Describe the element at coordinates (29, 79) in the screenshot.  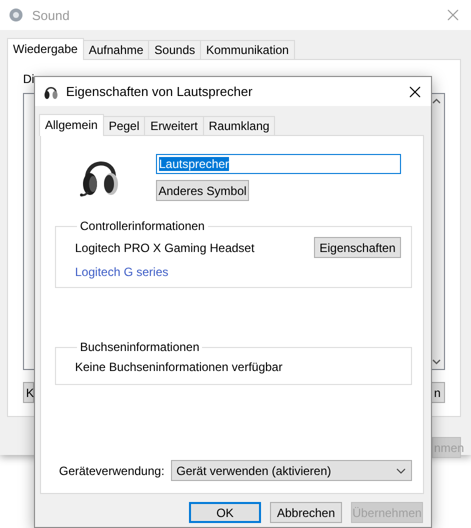
I see `intro-text: Di` at that location.